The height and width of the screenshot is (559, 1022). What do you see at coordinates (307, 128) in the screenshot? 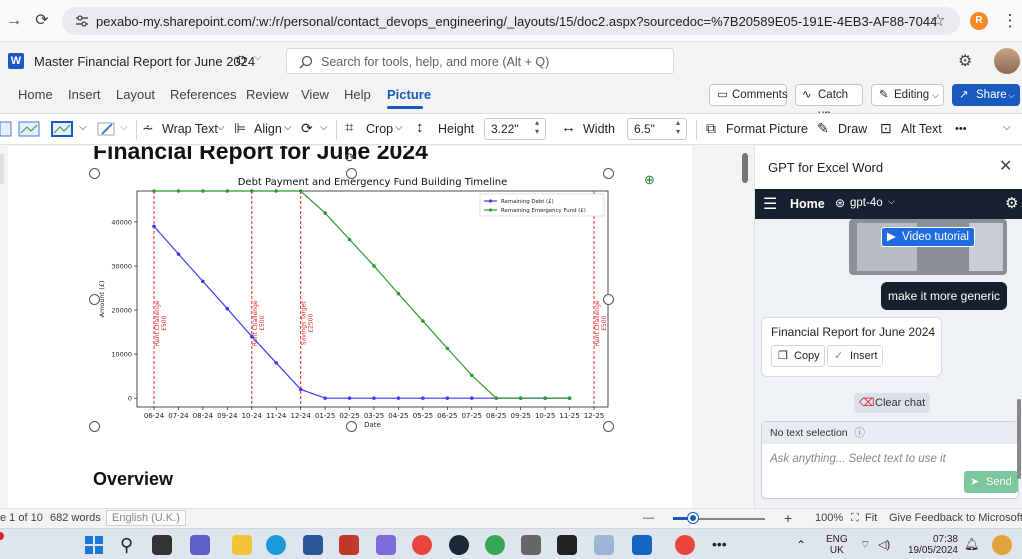
I see `rotate-icon: ⟳` at bounding box center [307, 128].